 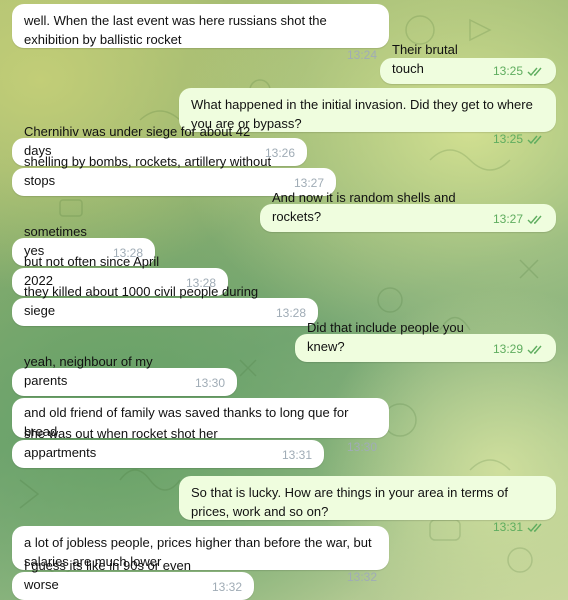 I want to click on message-time: 13:28, so click(x=290, y=313).